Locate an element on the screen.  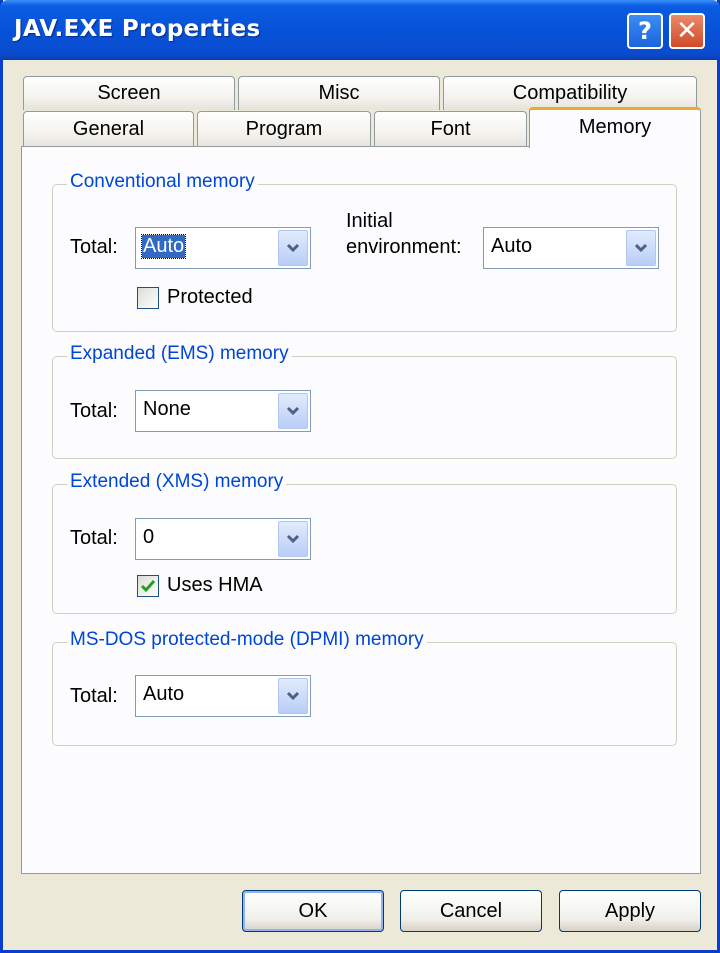
close-button: ✕ is located at coordinates (687, 31).